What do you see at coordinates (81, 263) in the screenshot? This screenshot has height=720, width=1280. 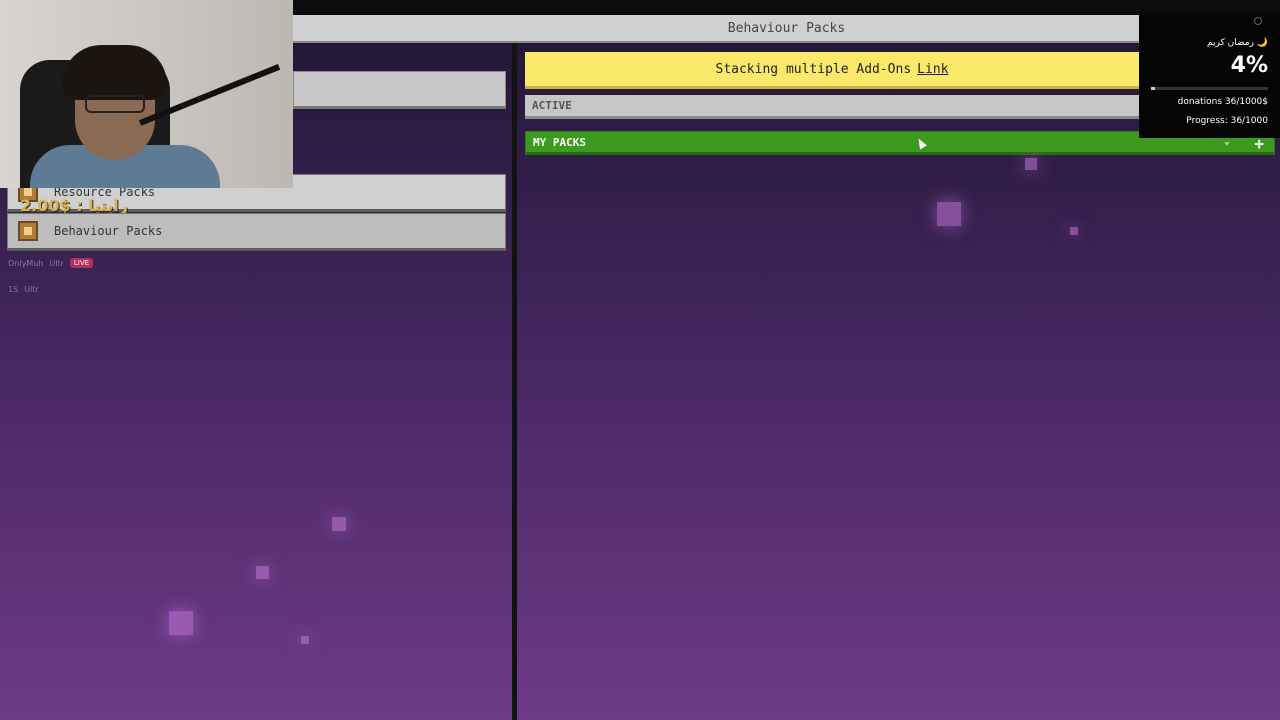 I see `live-badge: LIVE` at bounding box center [81, 263].